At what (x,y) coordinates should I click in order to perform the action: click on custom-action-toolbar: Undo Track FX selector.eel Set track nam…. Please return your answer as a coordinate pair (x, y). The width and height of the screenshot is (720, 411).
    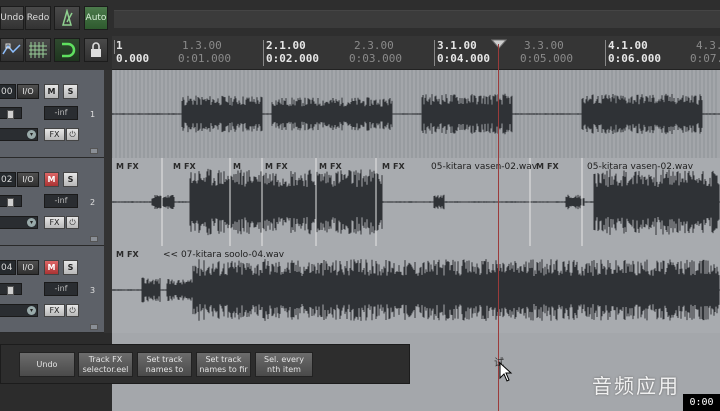
    Looking at the image, I should click on (205, 364).